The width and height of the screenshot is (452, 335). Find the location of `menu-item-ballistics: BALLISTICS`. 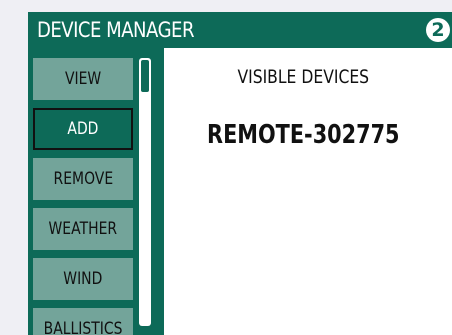

menu-item-ballistics: BALLISTICS is located at coordinates (83, 321).